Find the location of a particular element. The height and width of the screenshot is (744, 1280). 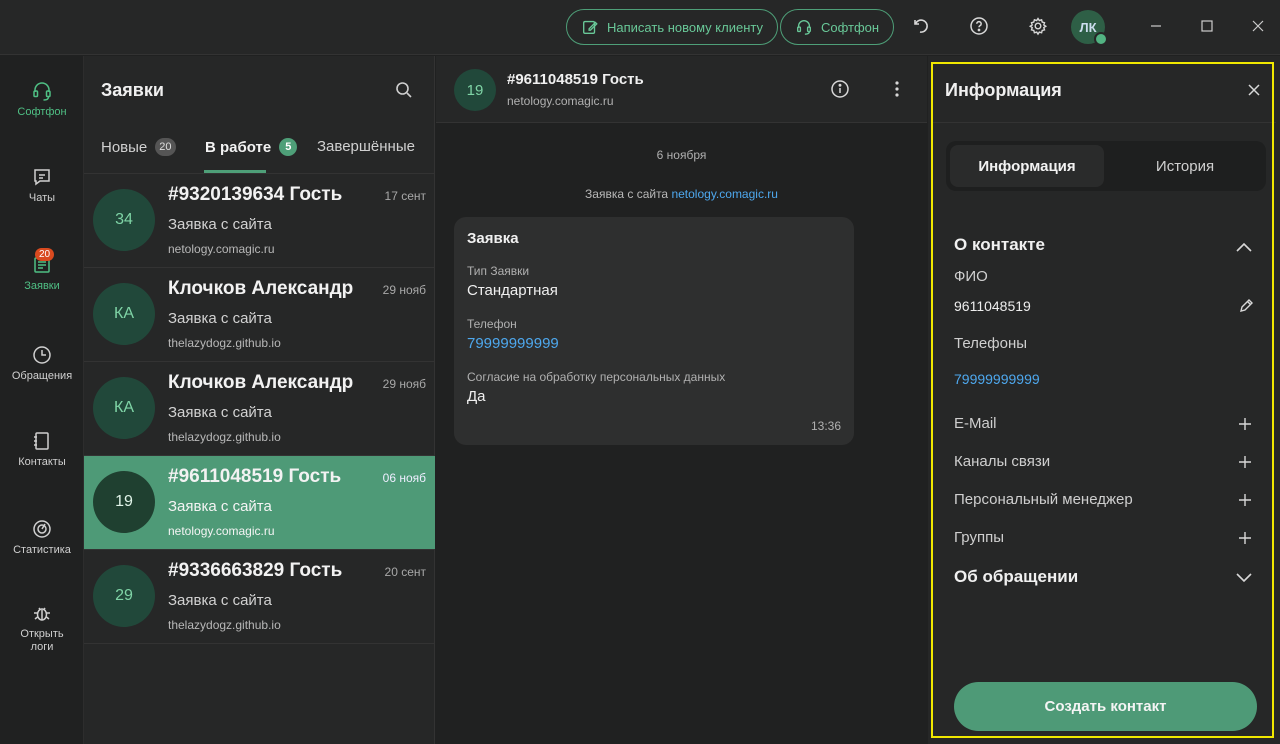

settings-gear-icon is located at coordinates (1038, 26).